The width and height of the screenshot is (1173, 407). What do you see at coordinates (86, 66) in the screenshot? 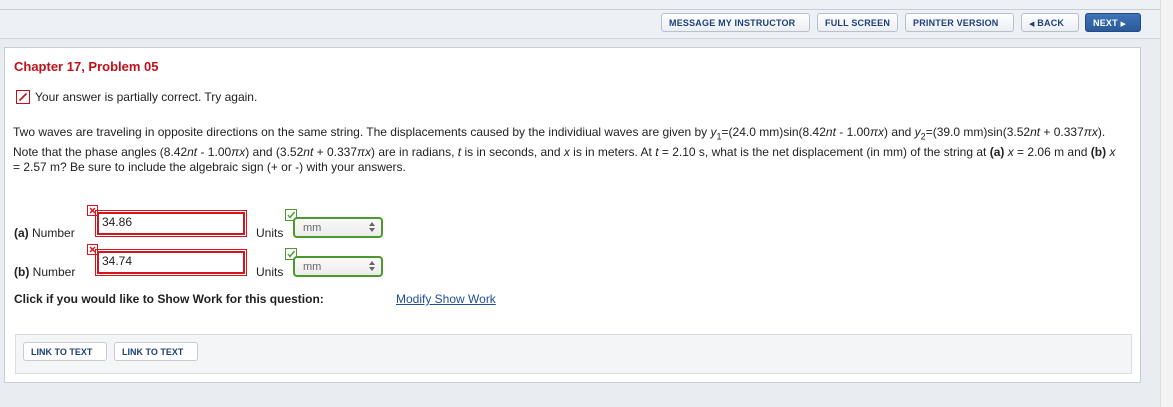
I see `chapter-title: Chapter 17, Problem 05` at bounding box center [86, 66].